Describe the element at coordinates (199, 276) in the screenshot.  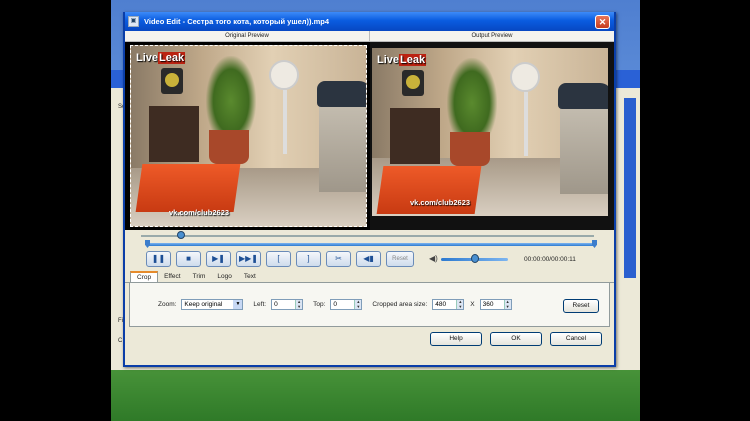
I see `tab-trim: Trim` at that location.